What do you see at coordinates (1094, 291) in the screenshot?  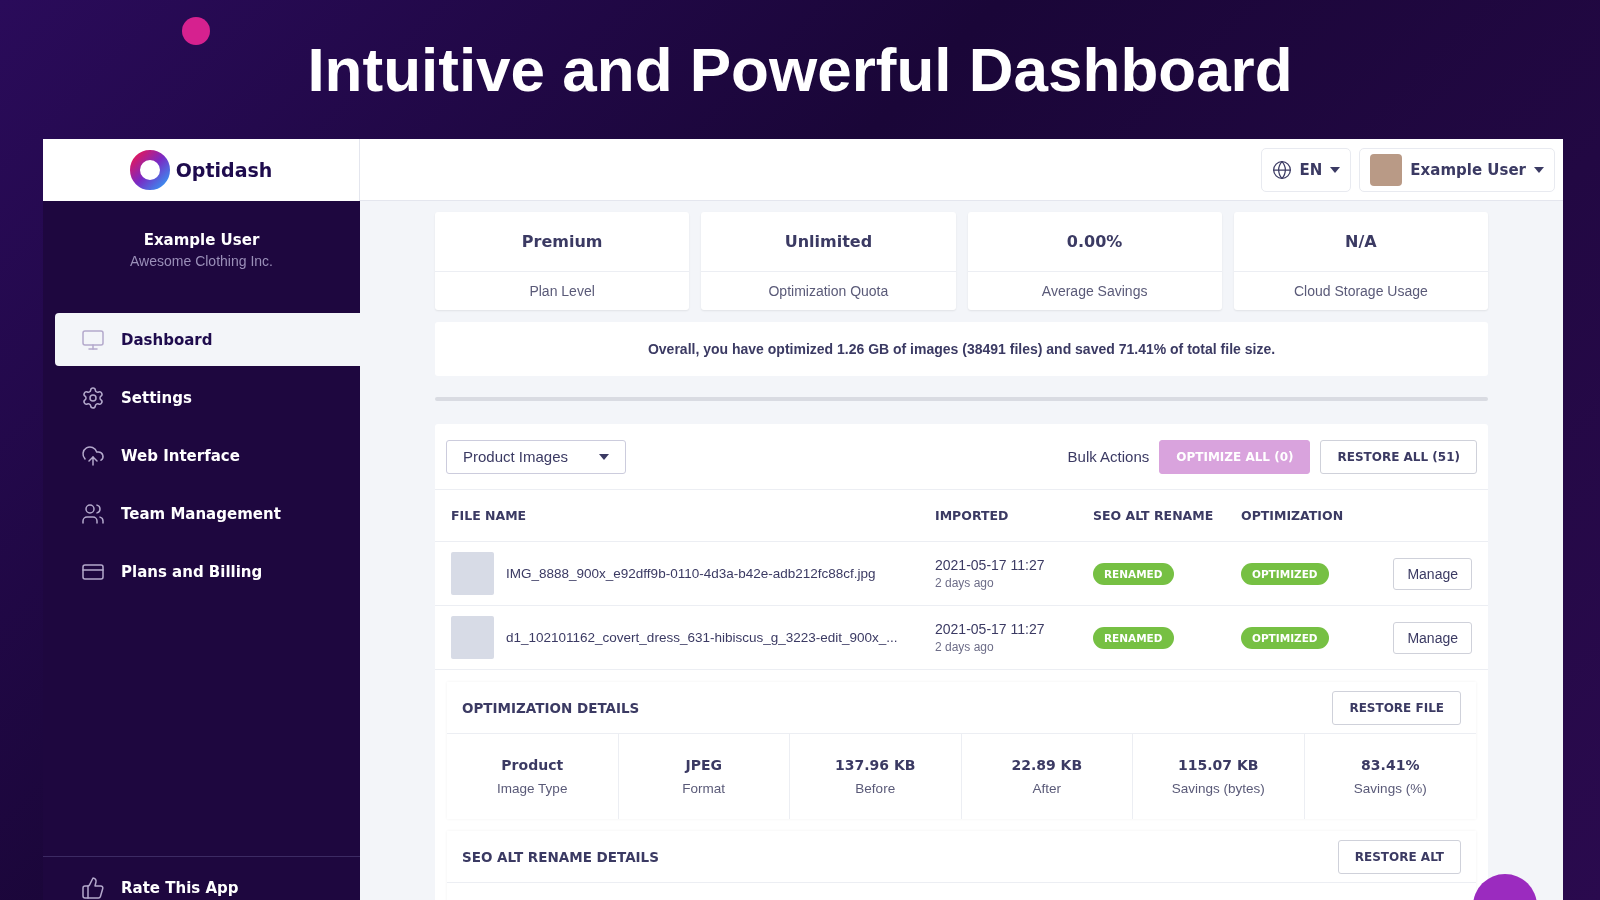 I see `stat-label: Average Savings` at bounding box center [1094, 291].